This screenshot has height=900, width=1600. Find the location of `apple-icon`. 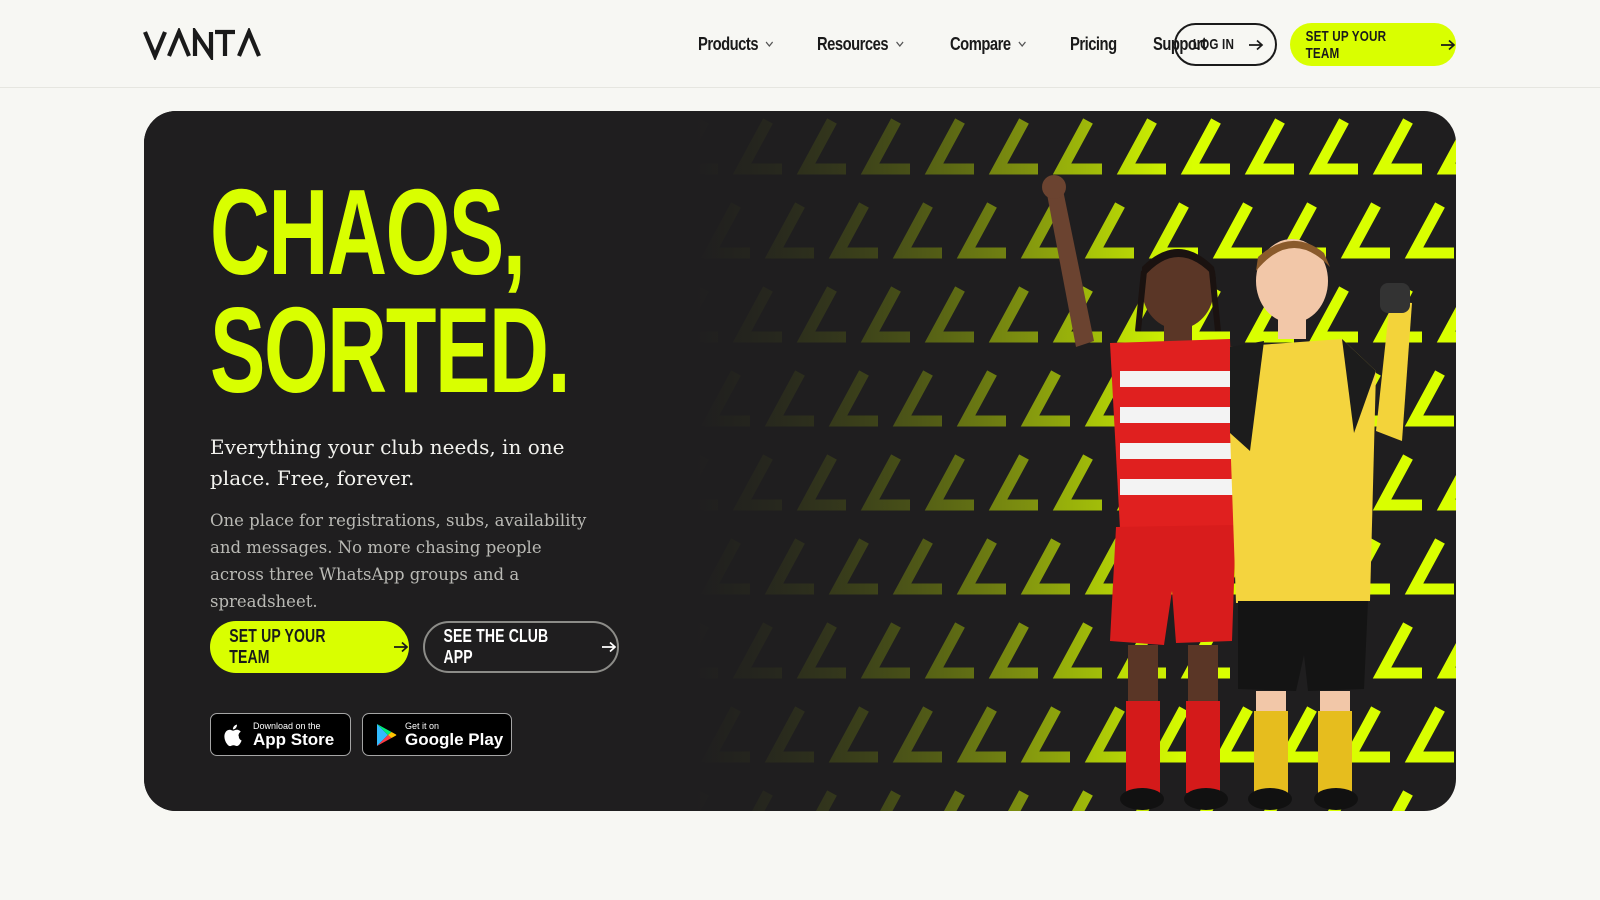

apple-icon is located at coordinates (234, 735).